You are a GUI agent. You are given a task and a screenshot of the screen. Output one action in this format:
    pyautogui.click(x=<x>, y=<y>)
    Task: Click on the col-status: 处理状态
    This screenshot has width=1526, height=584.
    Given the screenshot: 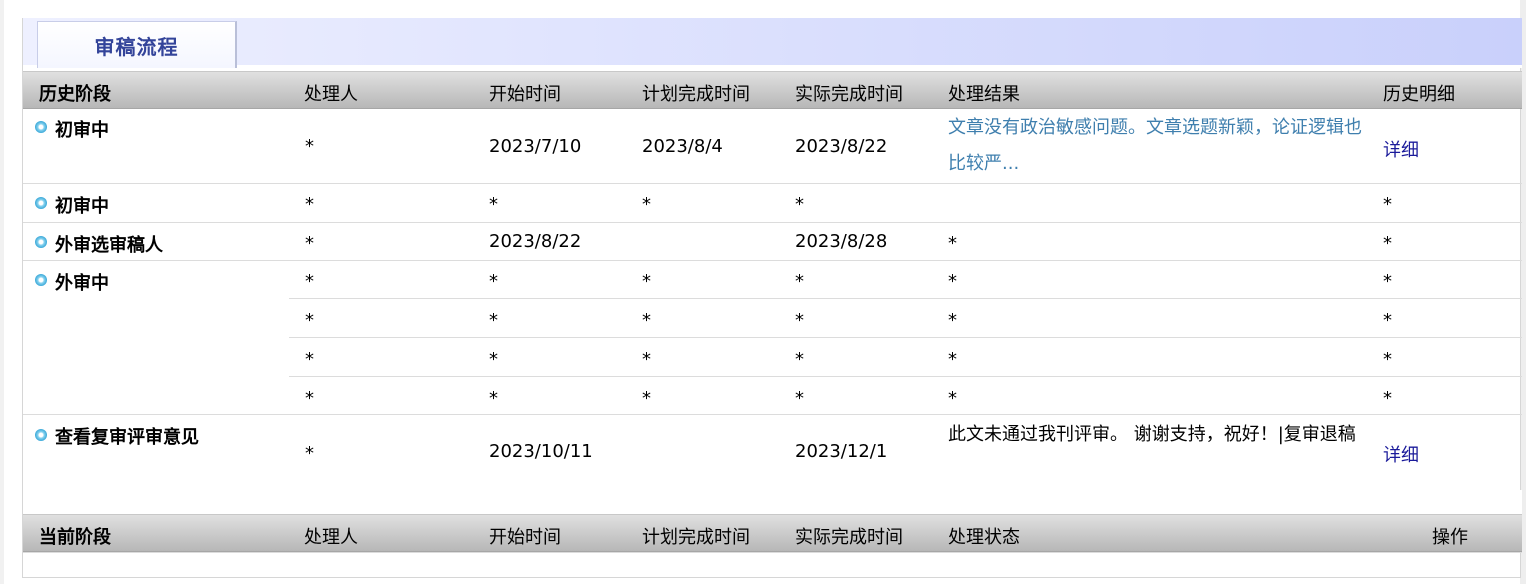 What is the action you would take?
    pyautogui.click(x=984, y=537)
    